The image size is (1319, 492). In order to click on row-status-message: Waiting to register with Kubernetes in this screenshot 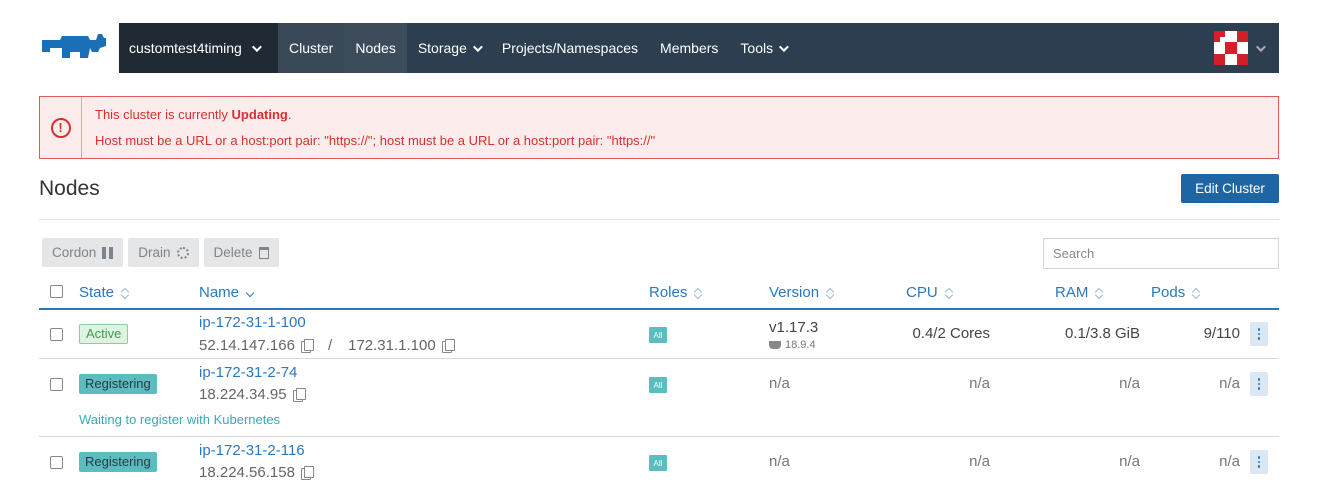, I will do `click(180, 419)`.